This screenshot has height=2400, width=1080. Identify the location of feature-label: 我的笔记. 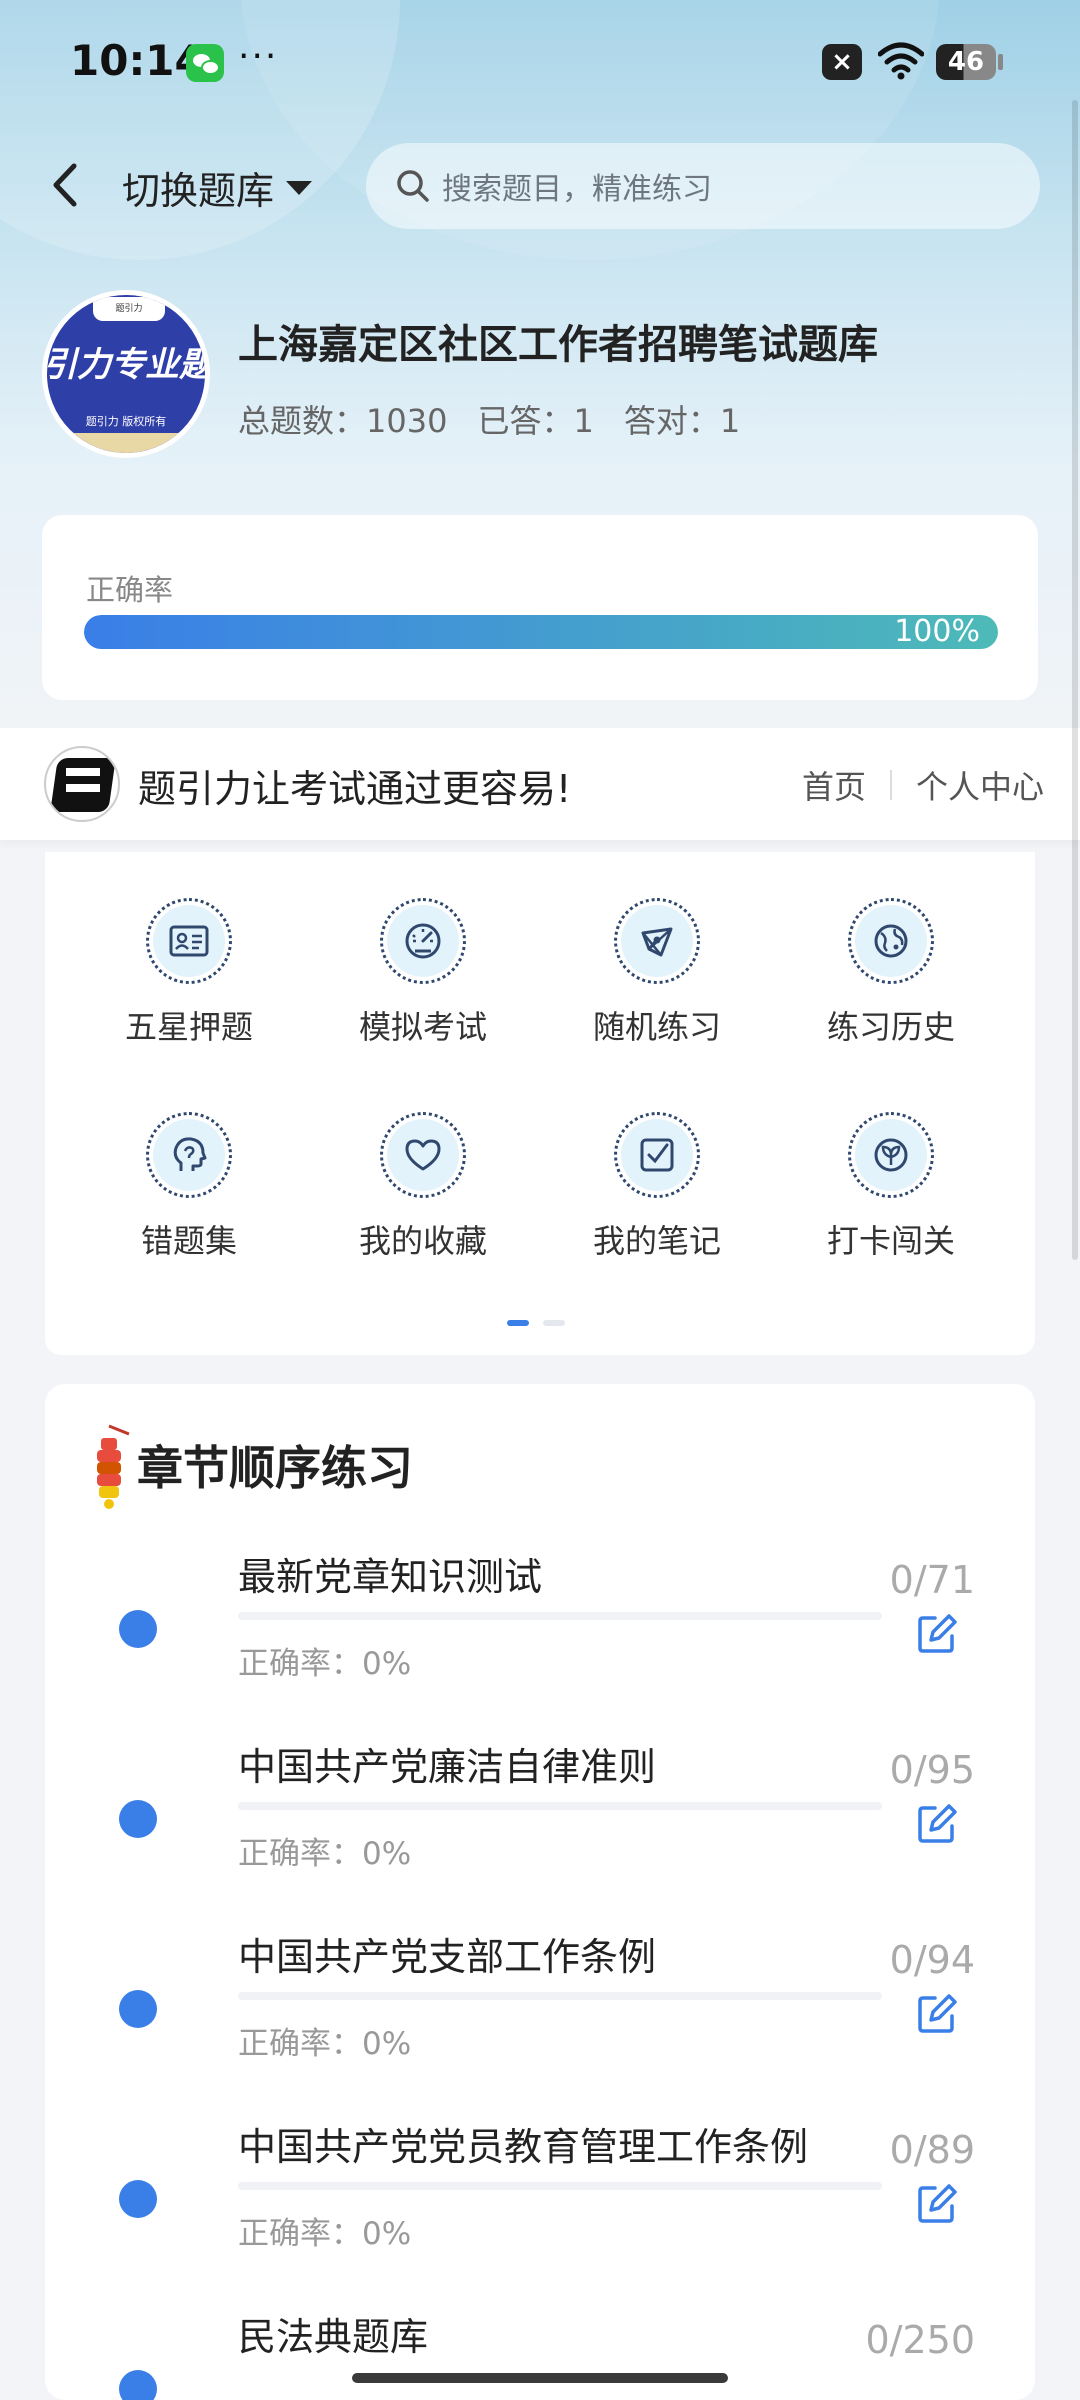
(656, 1241).